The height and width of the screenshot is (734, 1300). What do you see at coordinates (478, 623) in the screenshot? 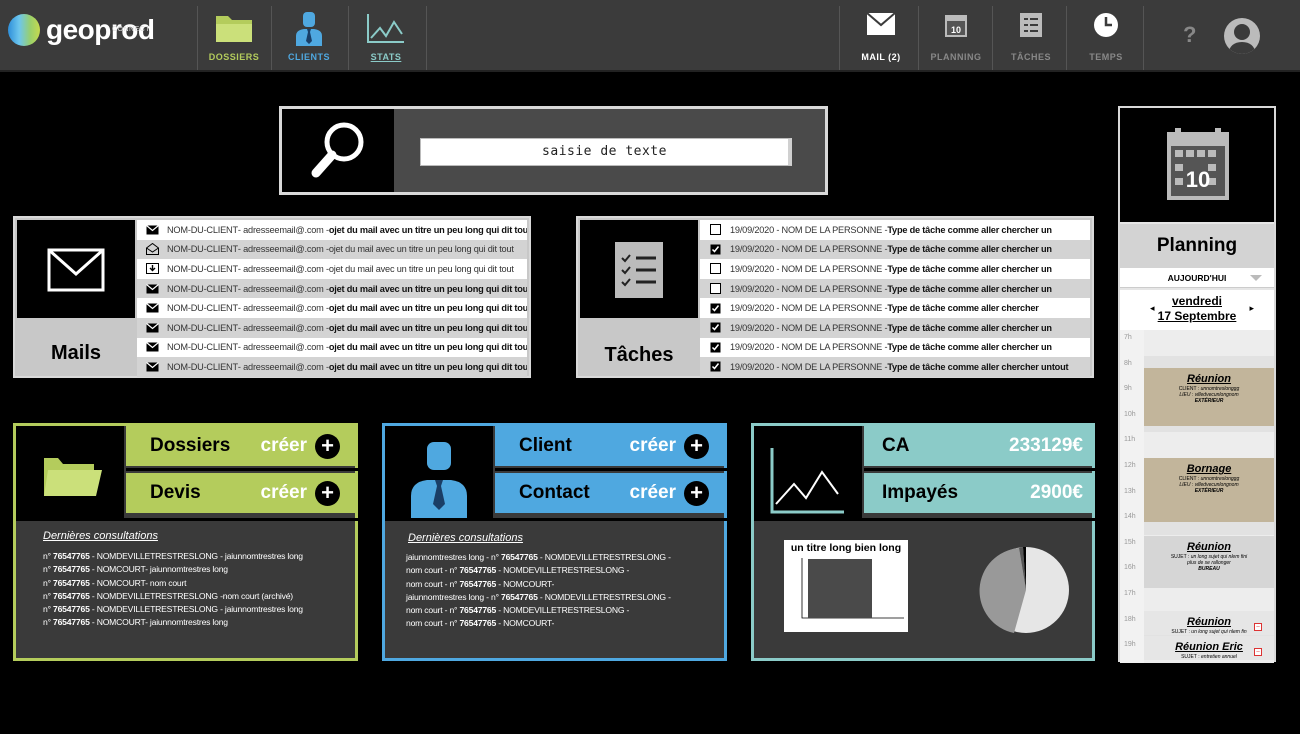
I see `consultation-number: 76547765` at bounding box center [478, 623].